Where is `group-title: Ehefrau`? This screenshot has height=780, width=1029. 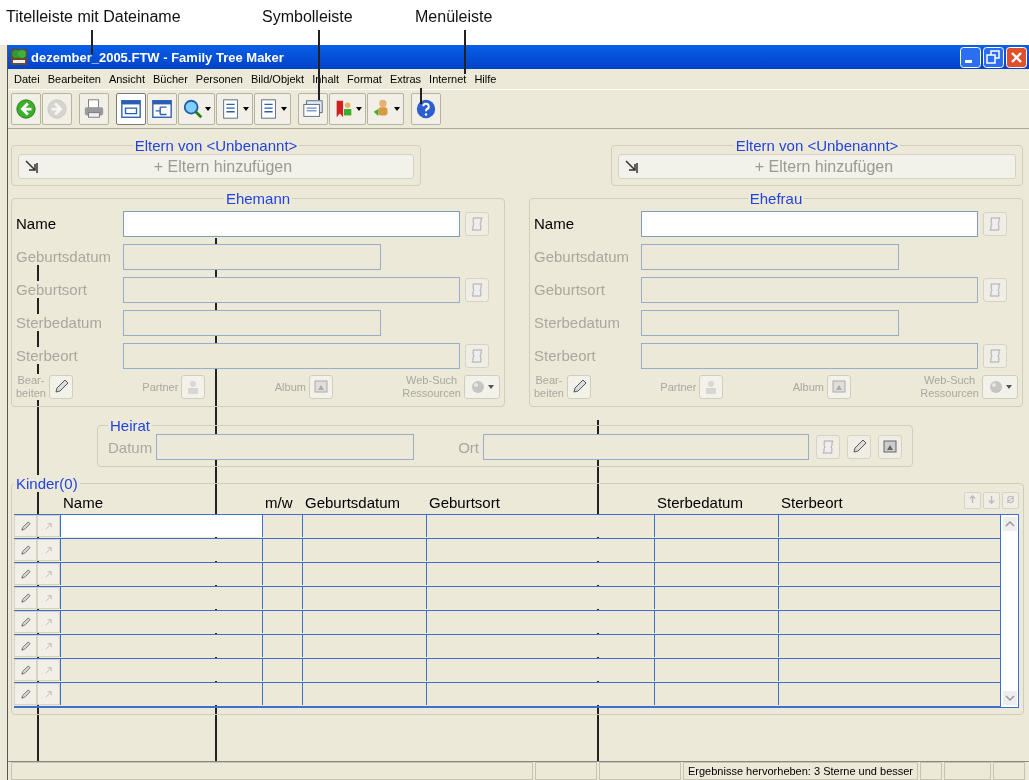
group-title: Ehefrau is located at coordinates (776, 198).